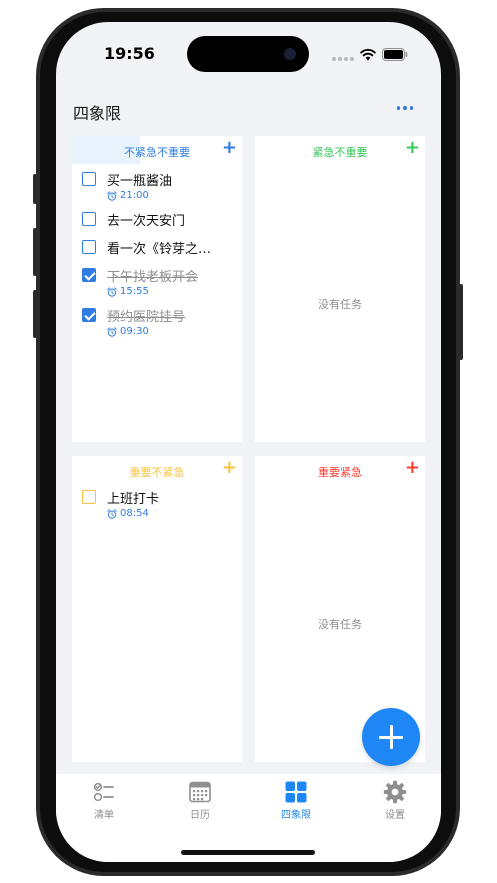  Describe the element at coordinates (248, 54) in the screenshot. I see `dynamic-island` at that location.